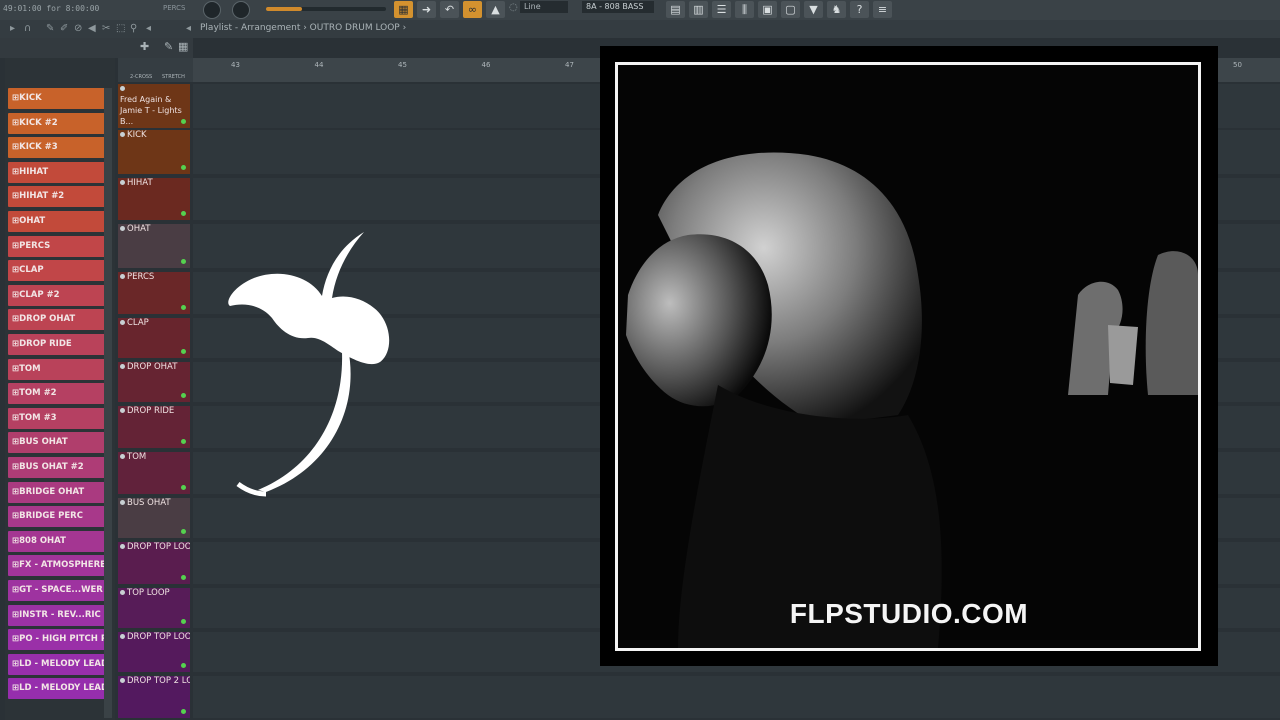 This screenshot has height=720, width=1280. I want to click on channel-kick-2: ⊞KICK #2, so click(57, 123).